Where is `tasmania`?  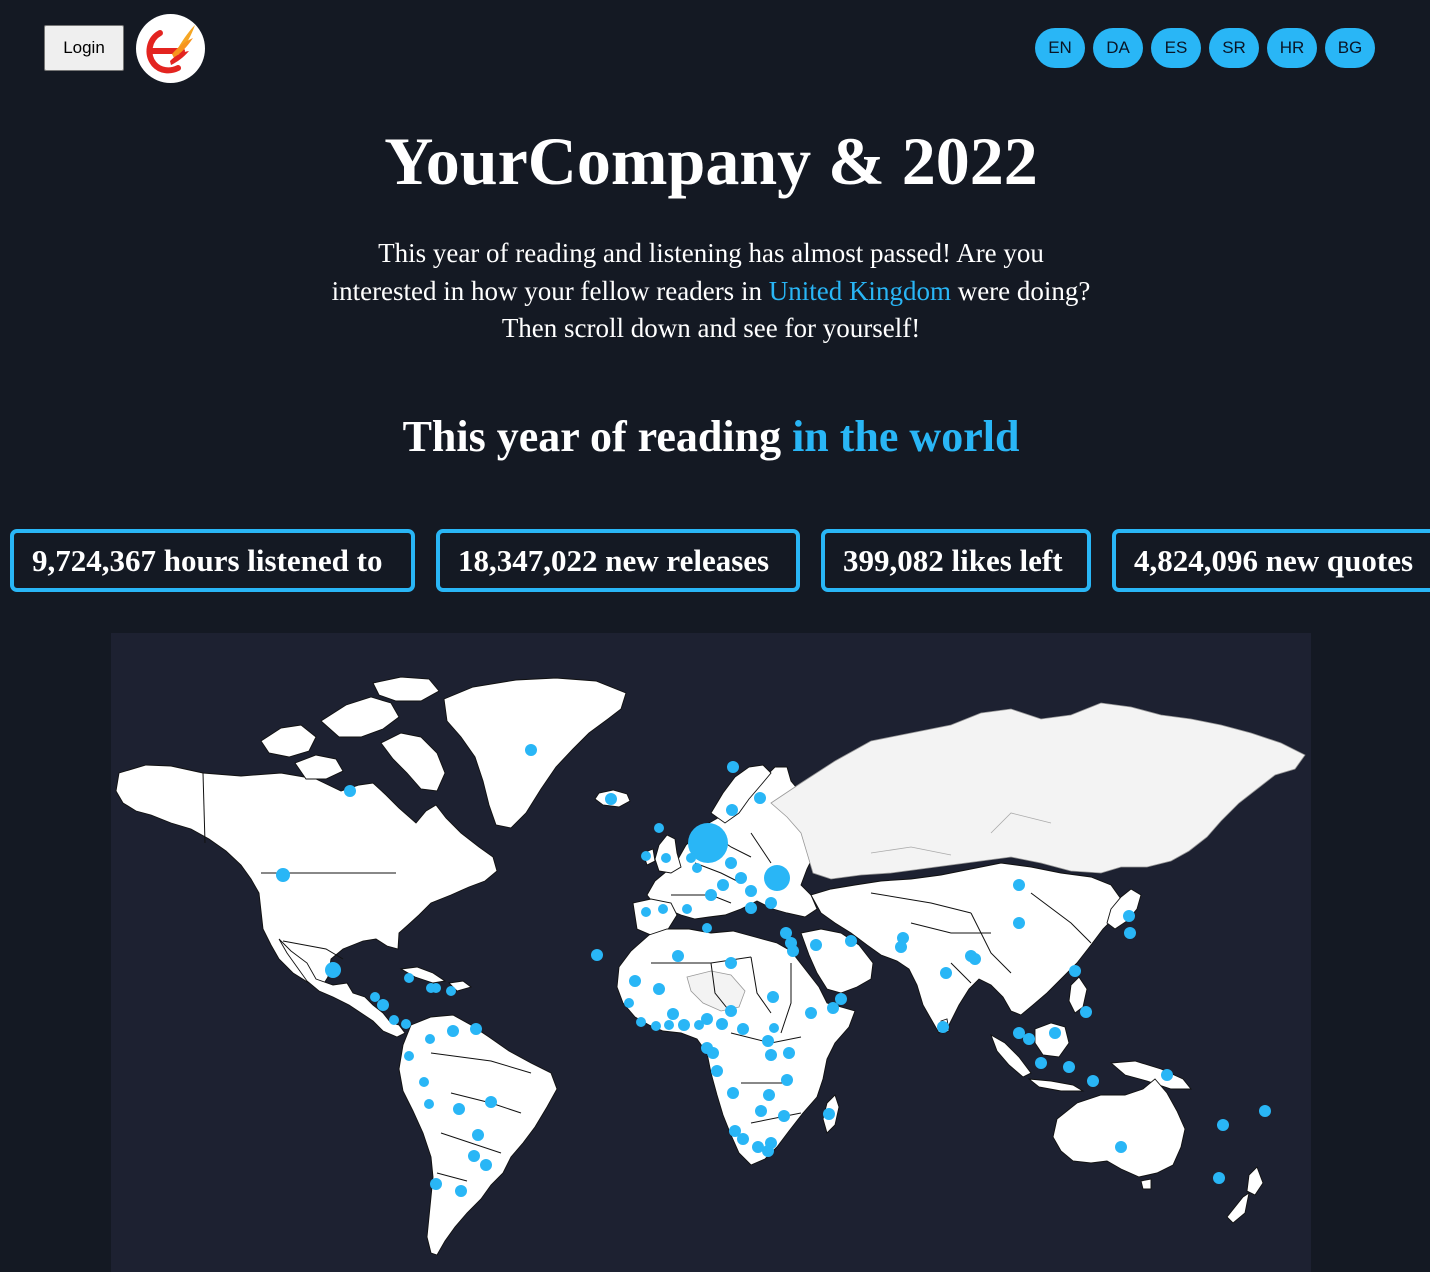 tasmania is located at coordinates (1146, 1184).